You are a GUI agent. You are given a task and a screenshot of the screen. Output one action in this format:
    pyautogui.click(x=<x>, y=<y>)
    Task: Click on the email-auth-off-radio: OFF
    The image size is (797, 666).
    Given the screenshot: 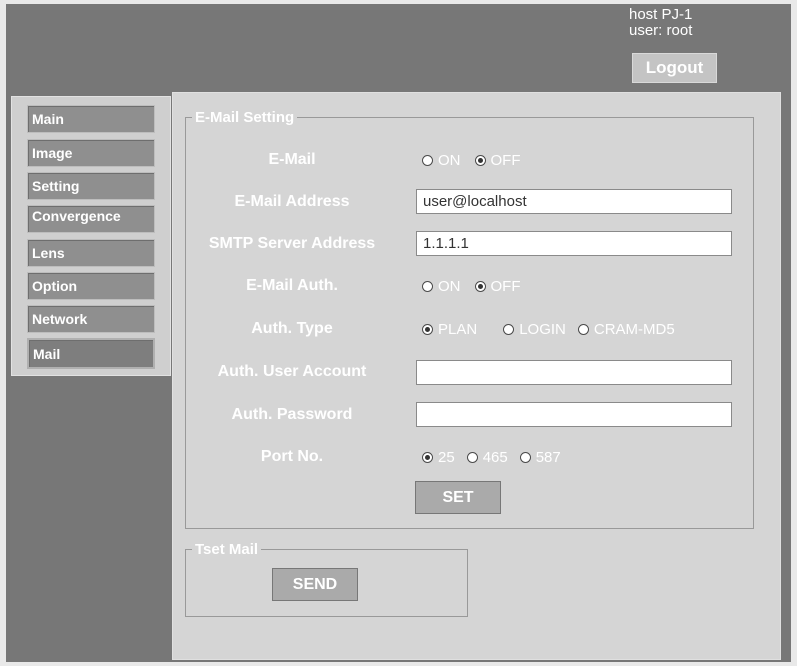 What is the action you would take?
    pyautogui.click(x=497, y=286)
    